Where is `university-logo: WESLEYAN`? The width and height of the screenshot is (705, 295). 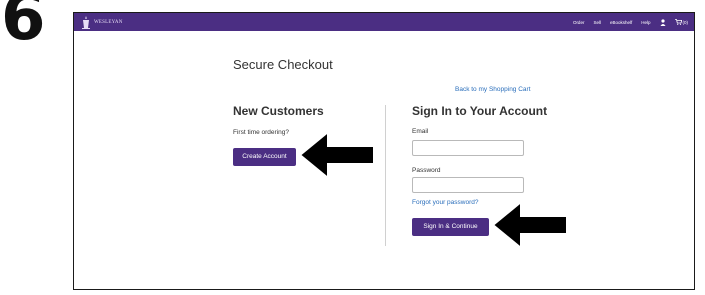
university-logo: WESLEYAN is located at coordinates (101, 22).